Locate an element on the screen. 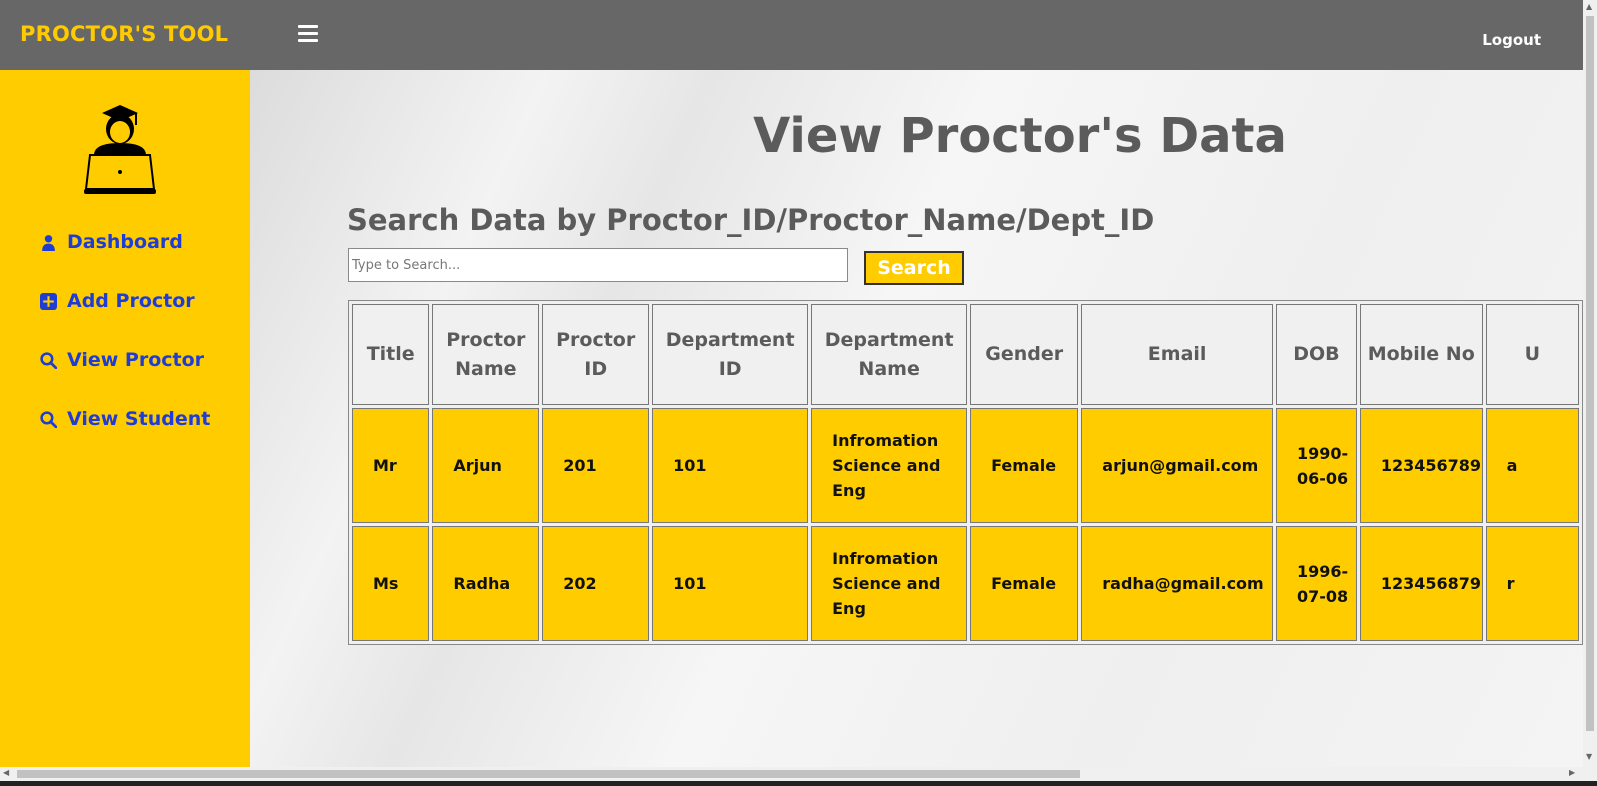  cell-proctor-id: 201 is located at coordinates (596, 465).